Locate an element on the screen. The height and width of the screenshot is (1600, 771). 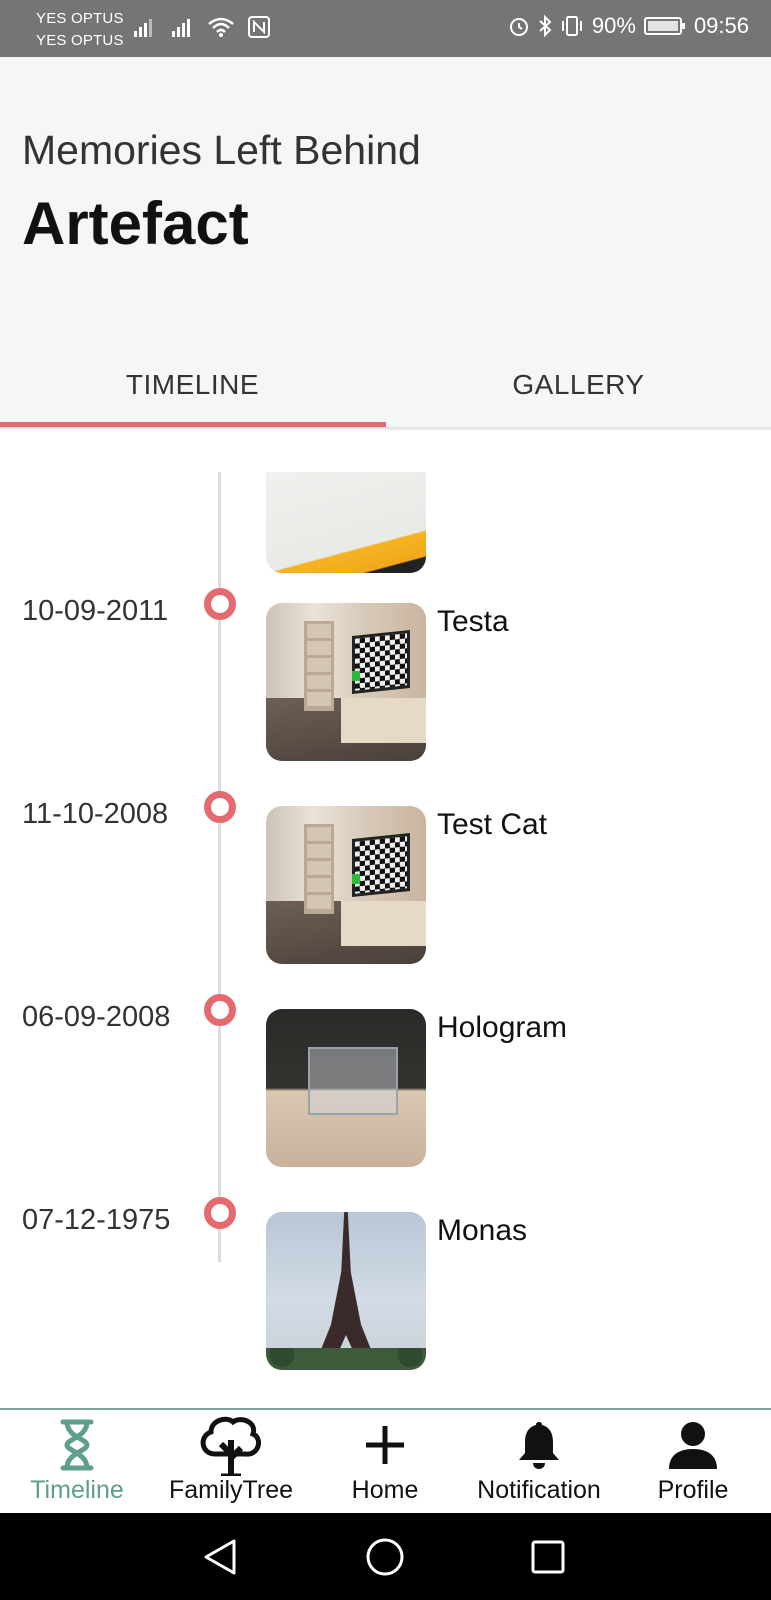
nav-label: Home is located at coordinates (385, 1490).